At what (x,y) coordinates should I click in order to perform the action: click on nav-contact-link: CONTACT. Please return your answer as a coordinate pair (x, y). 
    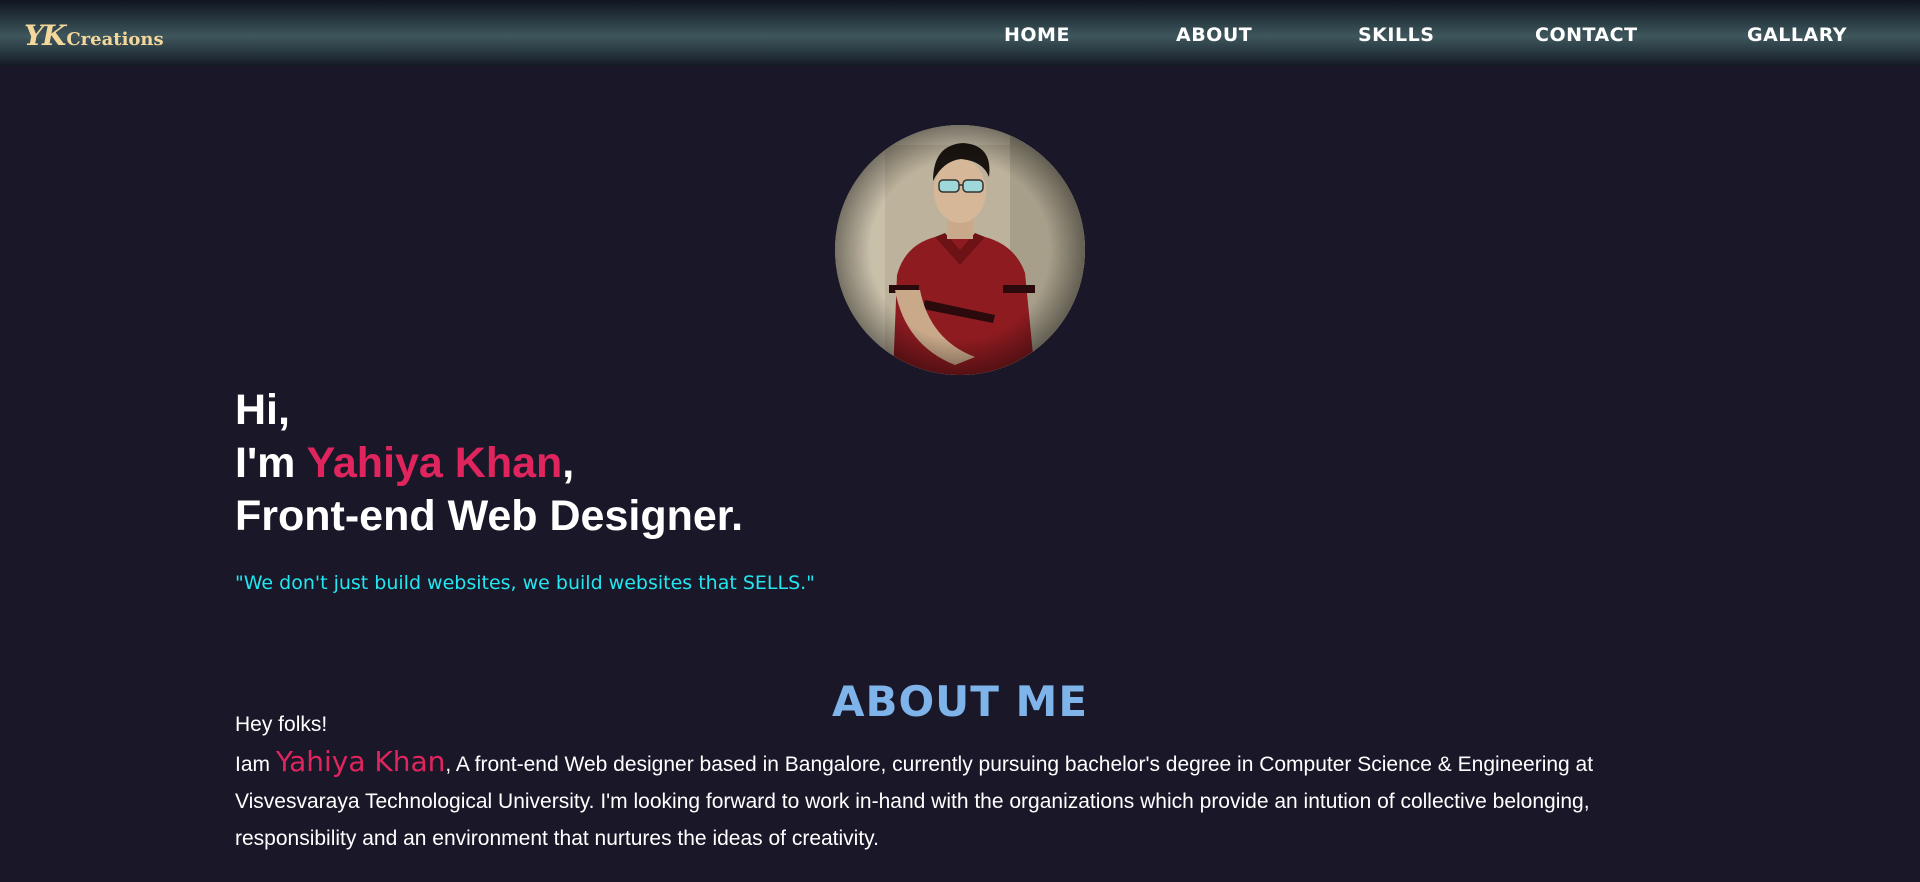
    Looking at the image, I should click on (1586, 35).